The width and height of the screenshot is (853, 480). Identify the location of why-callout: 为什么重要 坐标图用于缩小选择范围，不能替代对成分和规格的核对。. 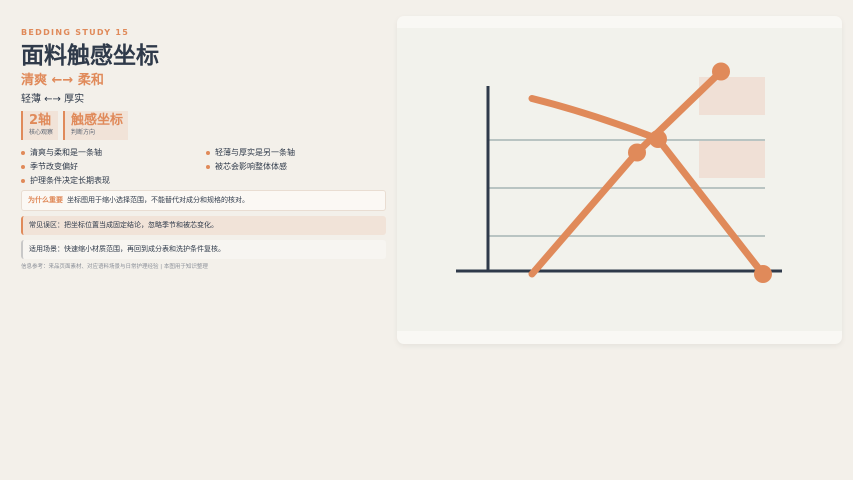
(203, 200).